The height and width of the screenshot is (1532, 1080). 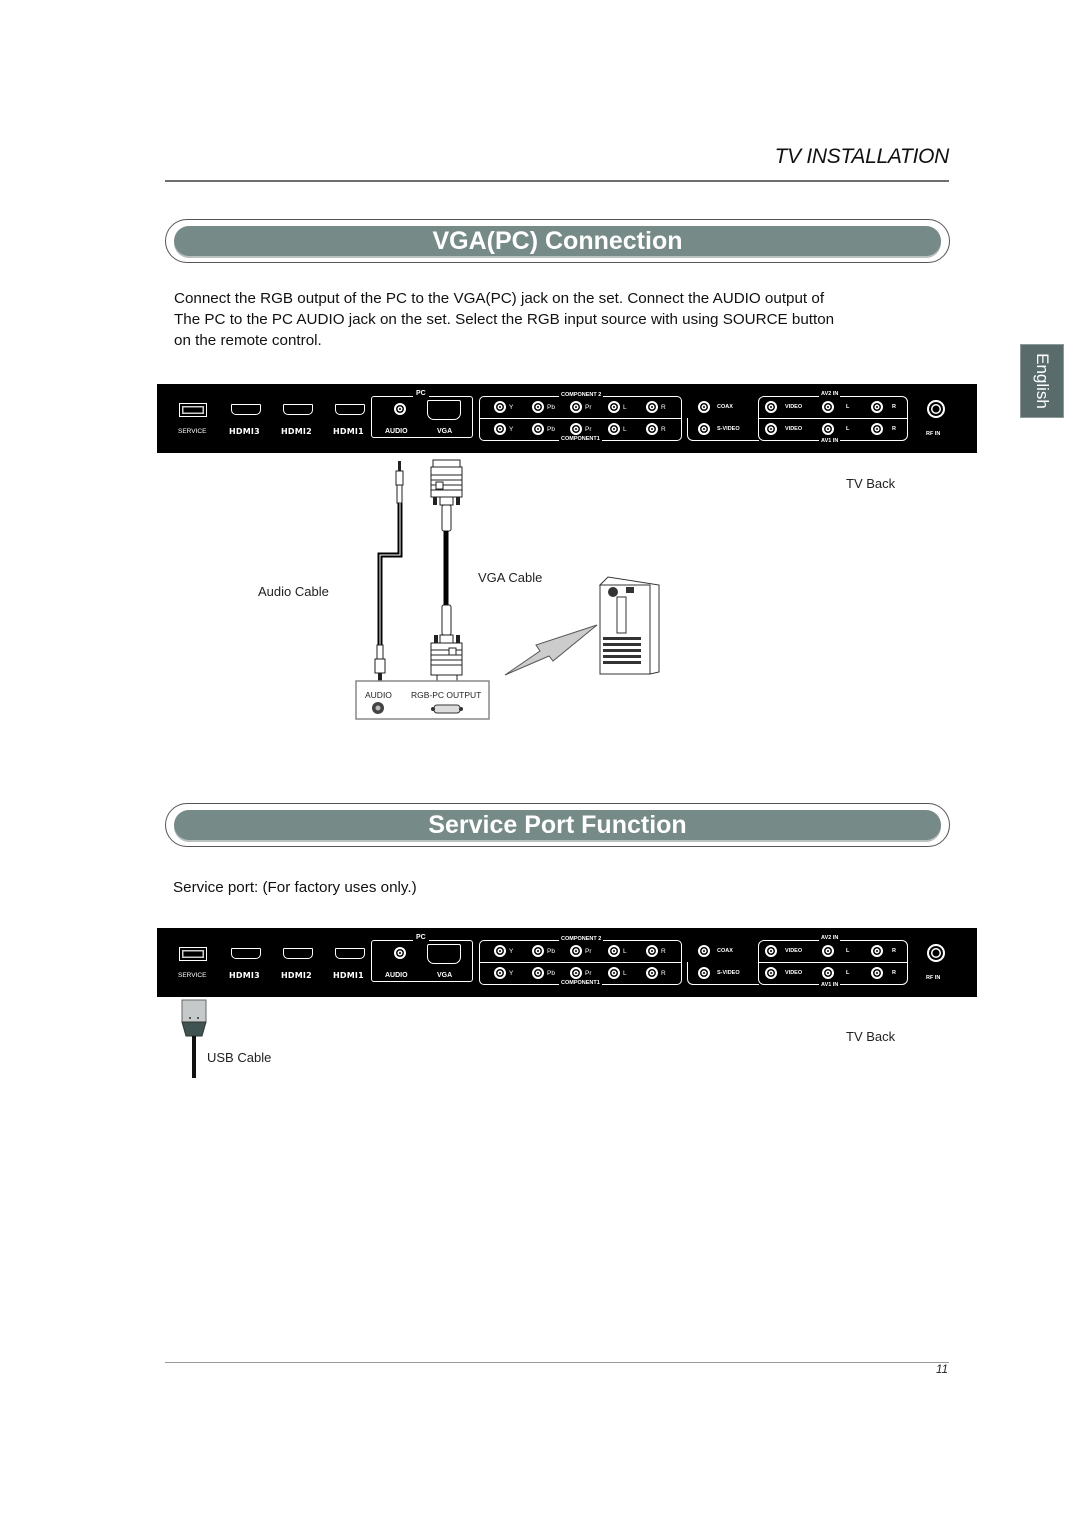 What do you see at coordinates (239, 1057) in the screenshot?
I see `usb-cable-label: USB Cable` at bounding box center [239, 1057].